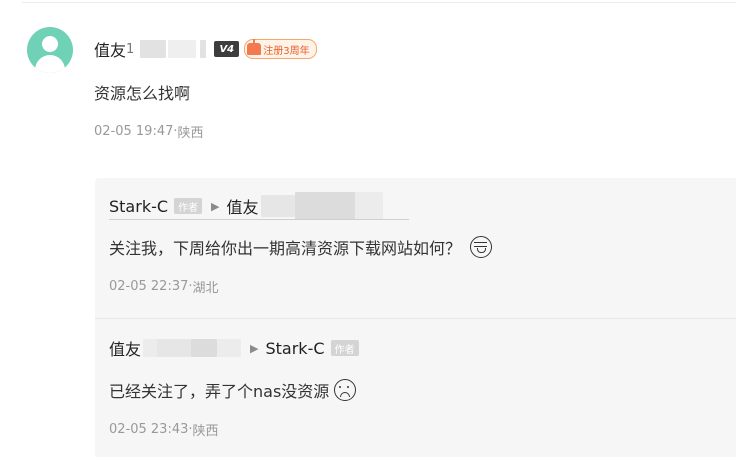  What do you see at coordinates (142, 93) in the screenshot?
I see `comment-text: 资源怎么找啊` at bounding box center [142, 93].